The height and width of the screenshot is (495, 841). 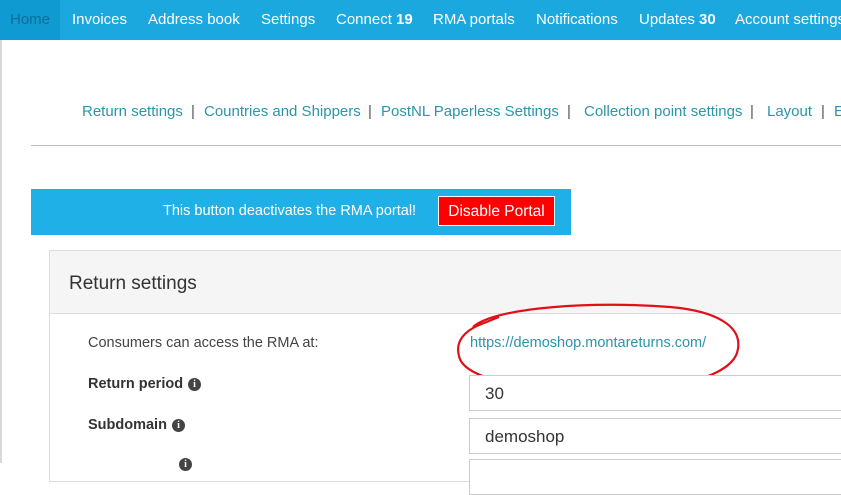 What do you see at coordinates (655, 477) in the screenshot?
I see `next-field-input` at bounding box center [655, 477].